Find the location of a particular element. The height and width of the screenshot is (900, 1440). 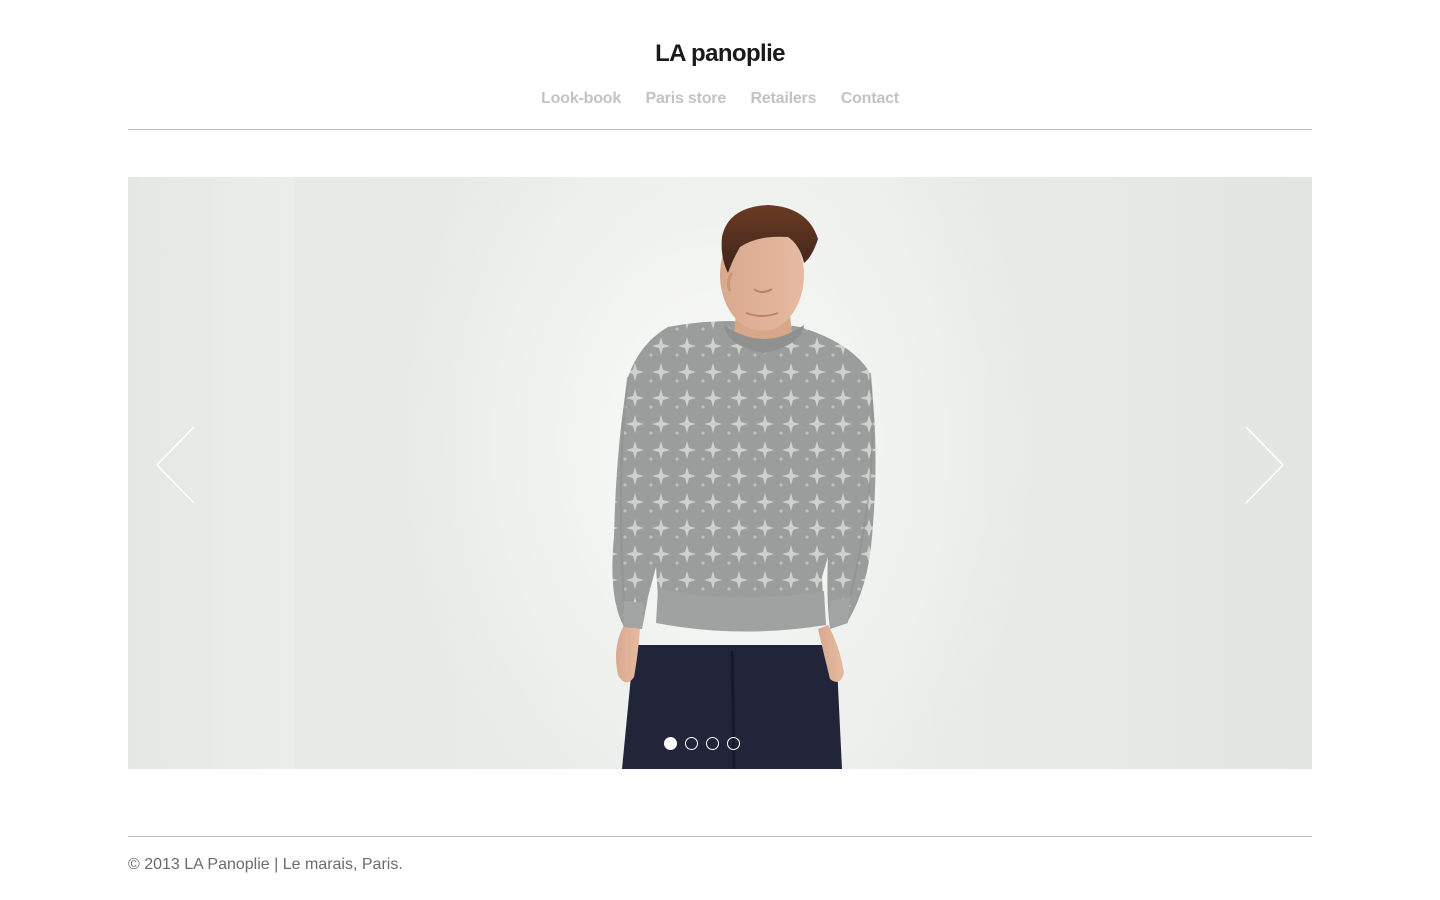

nav-item-paris-store: Paris store is located at coordinates (686, 98).